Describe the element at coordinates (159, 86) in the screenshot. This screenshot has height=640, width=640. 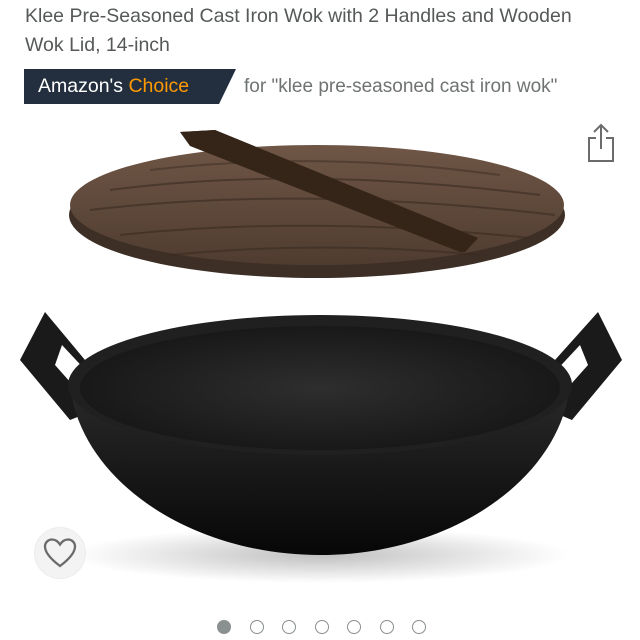
I see `badge-highlight: Choice` at that location.